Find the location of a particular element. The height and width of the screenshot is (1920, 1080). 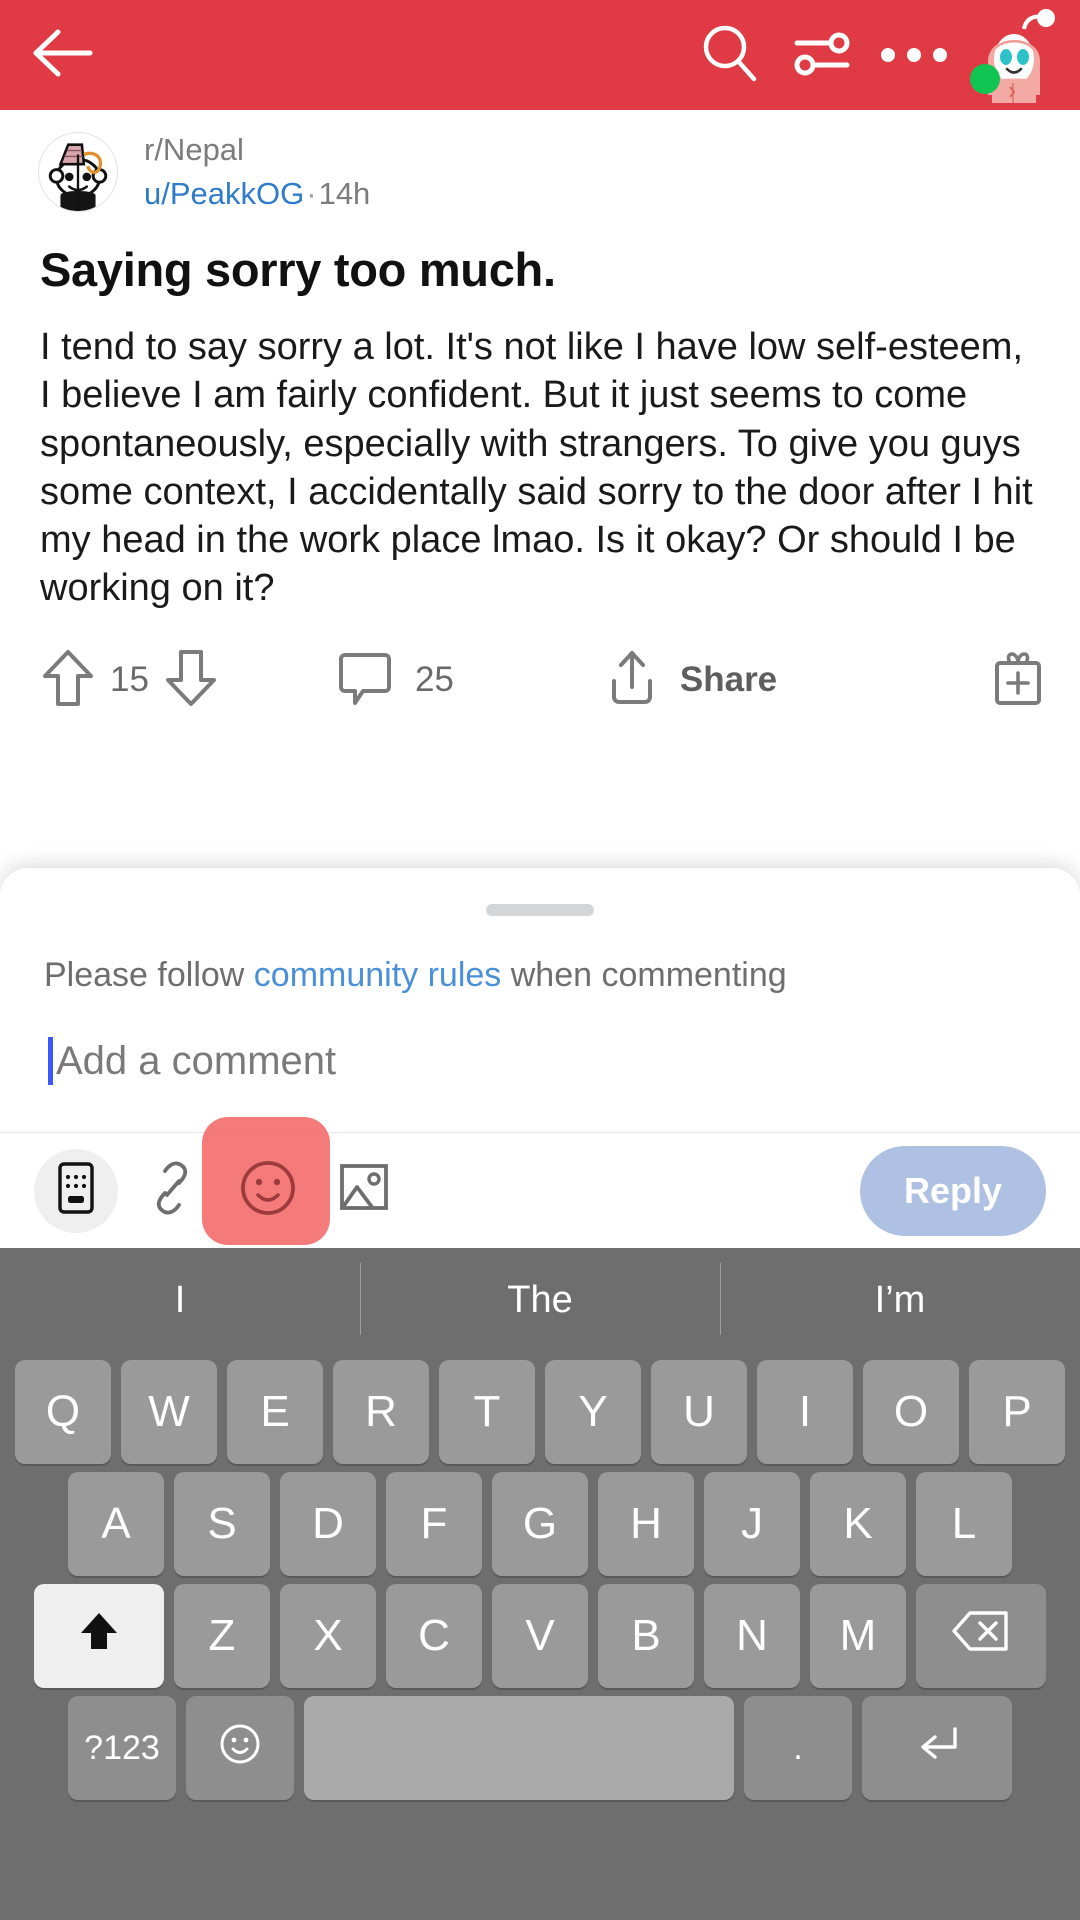

key-z: Z is located at coordinates (222, 1636).